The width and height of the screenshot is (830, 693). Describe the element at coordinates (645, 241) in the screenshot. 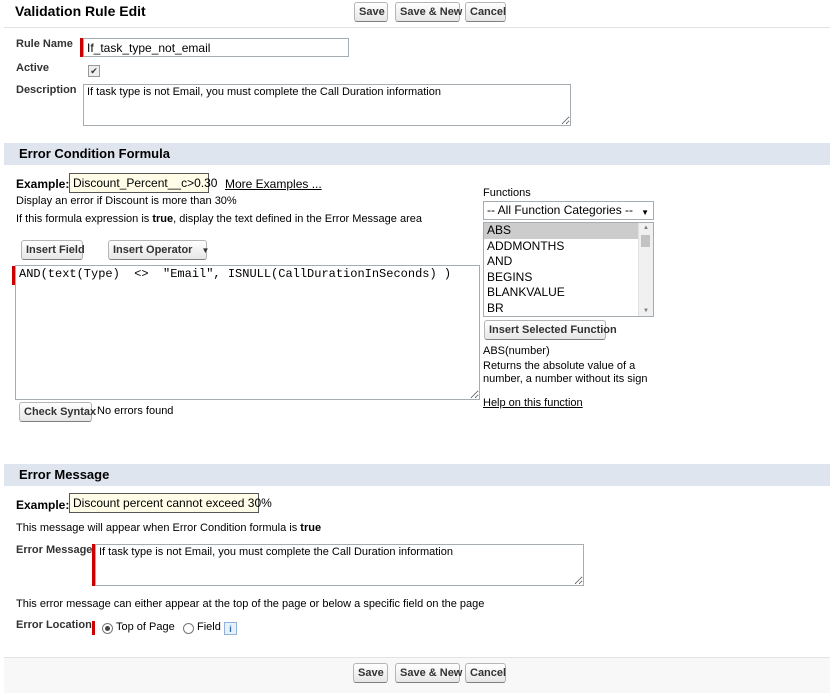

I see `scrollbar-thumb` at that location.